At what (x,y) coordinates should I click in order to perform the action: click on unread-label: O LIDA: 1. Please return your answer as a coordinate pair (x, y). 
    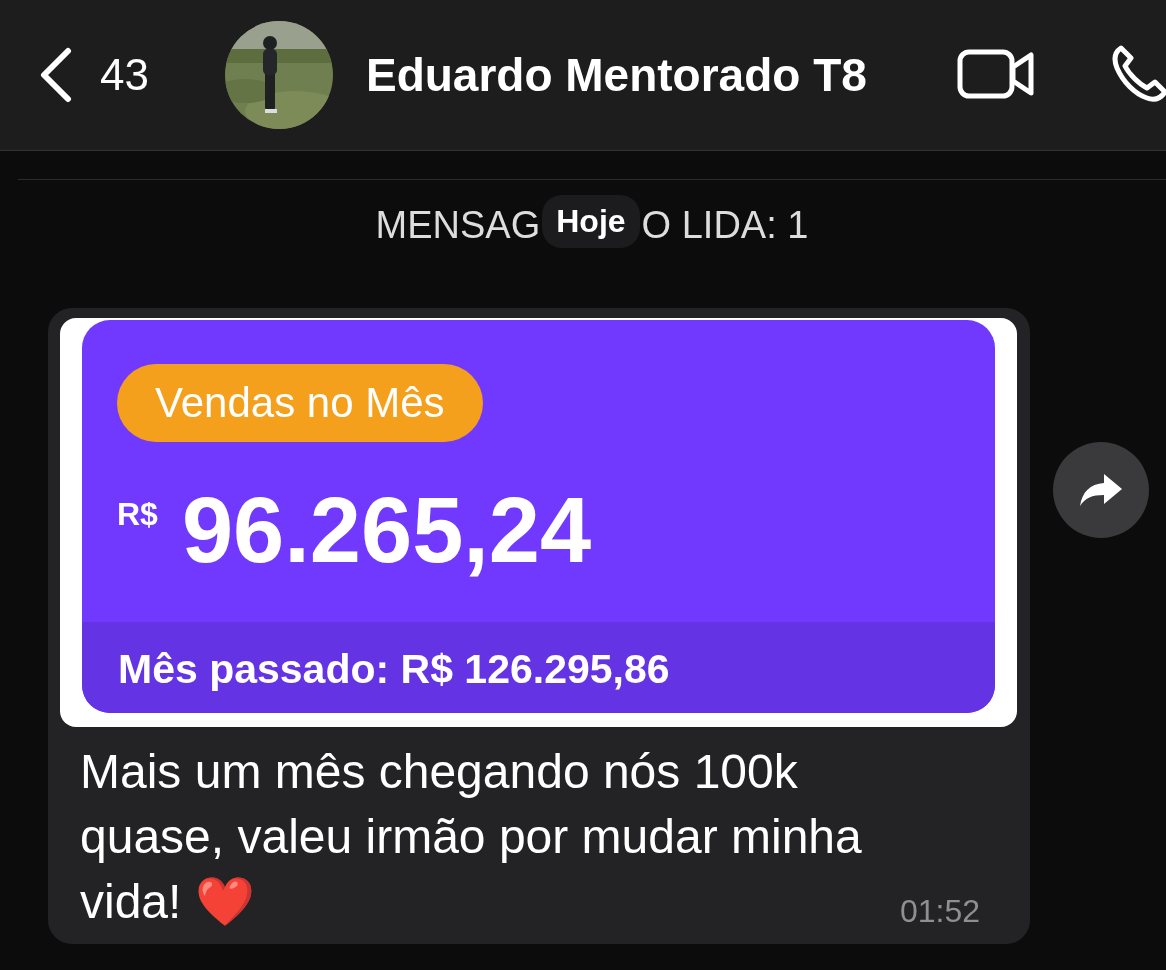
    Looking at the image, I should click on (725, 225).